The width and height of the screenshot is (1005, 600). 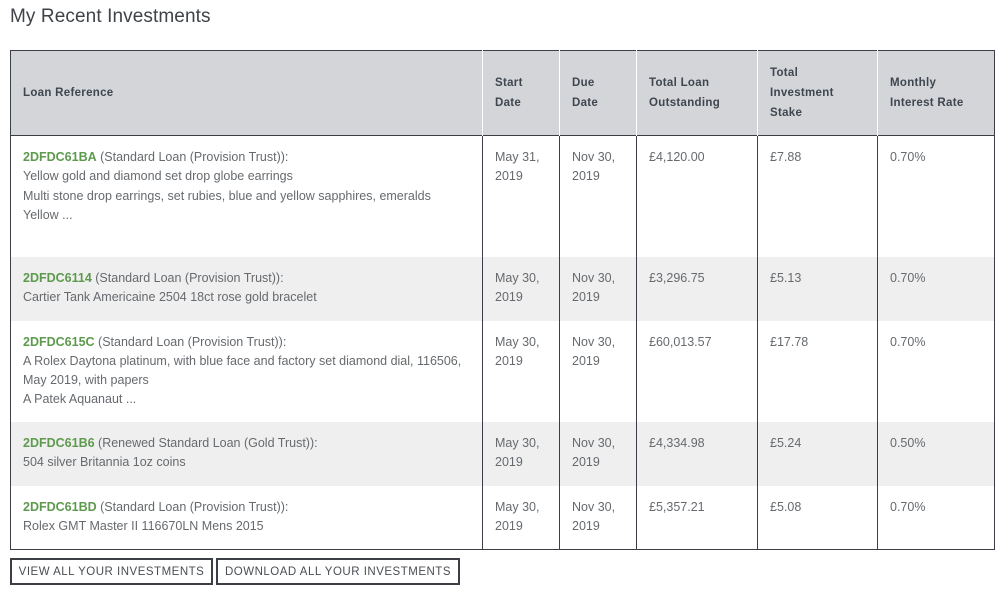 What do you see at coordinates (697, 93) in the screenshot?
I see `header-total-loan-outstanding: Total Loan Outstanding` at bounding box center [697, 93].